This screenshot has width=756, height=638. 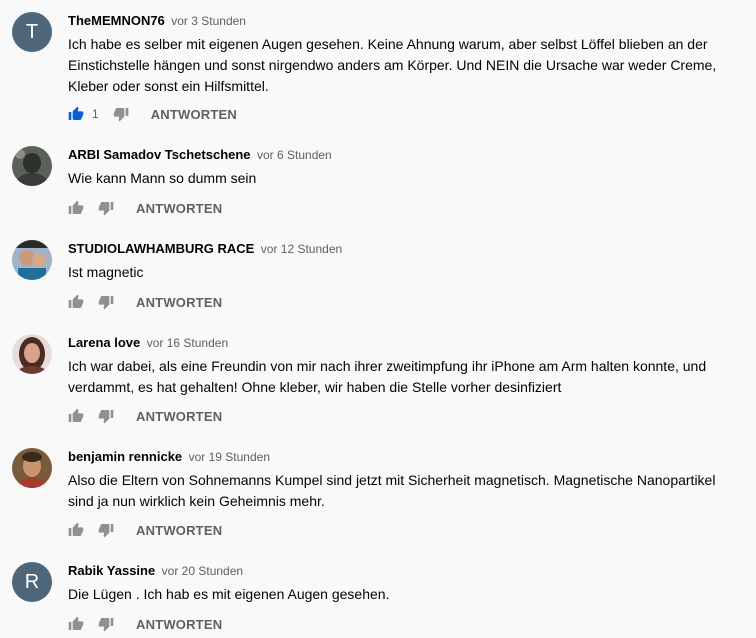 What do you see at coordinates (32, 32) in the screenshot?
I see `avatar: T` at bounding box center [32, 32].